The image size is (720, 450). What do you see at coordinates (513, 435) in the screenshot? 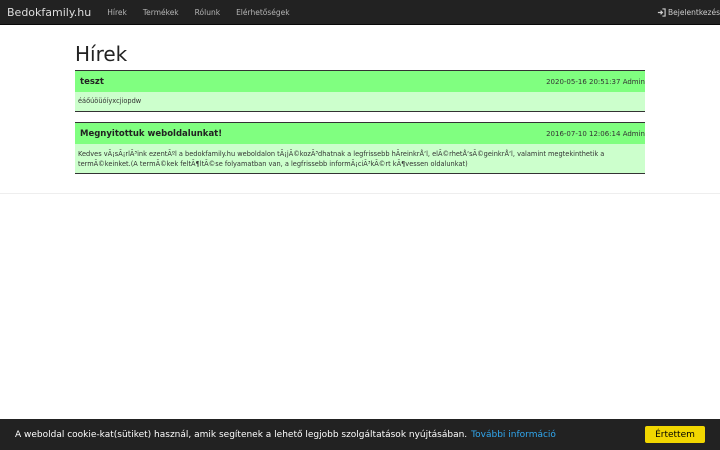
I see `cookie-more-info-link: További információ` at bounding box center [513, 435].